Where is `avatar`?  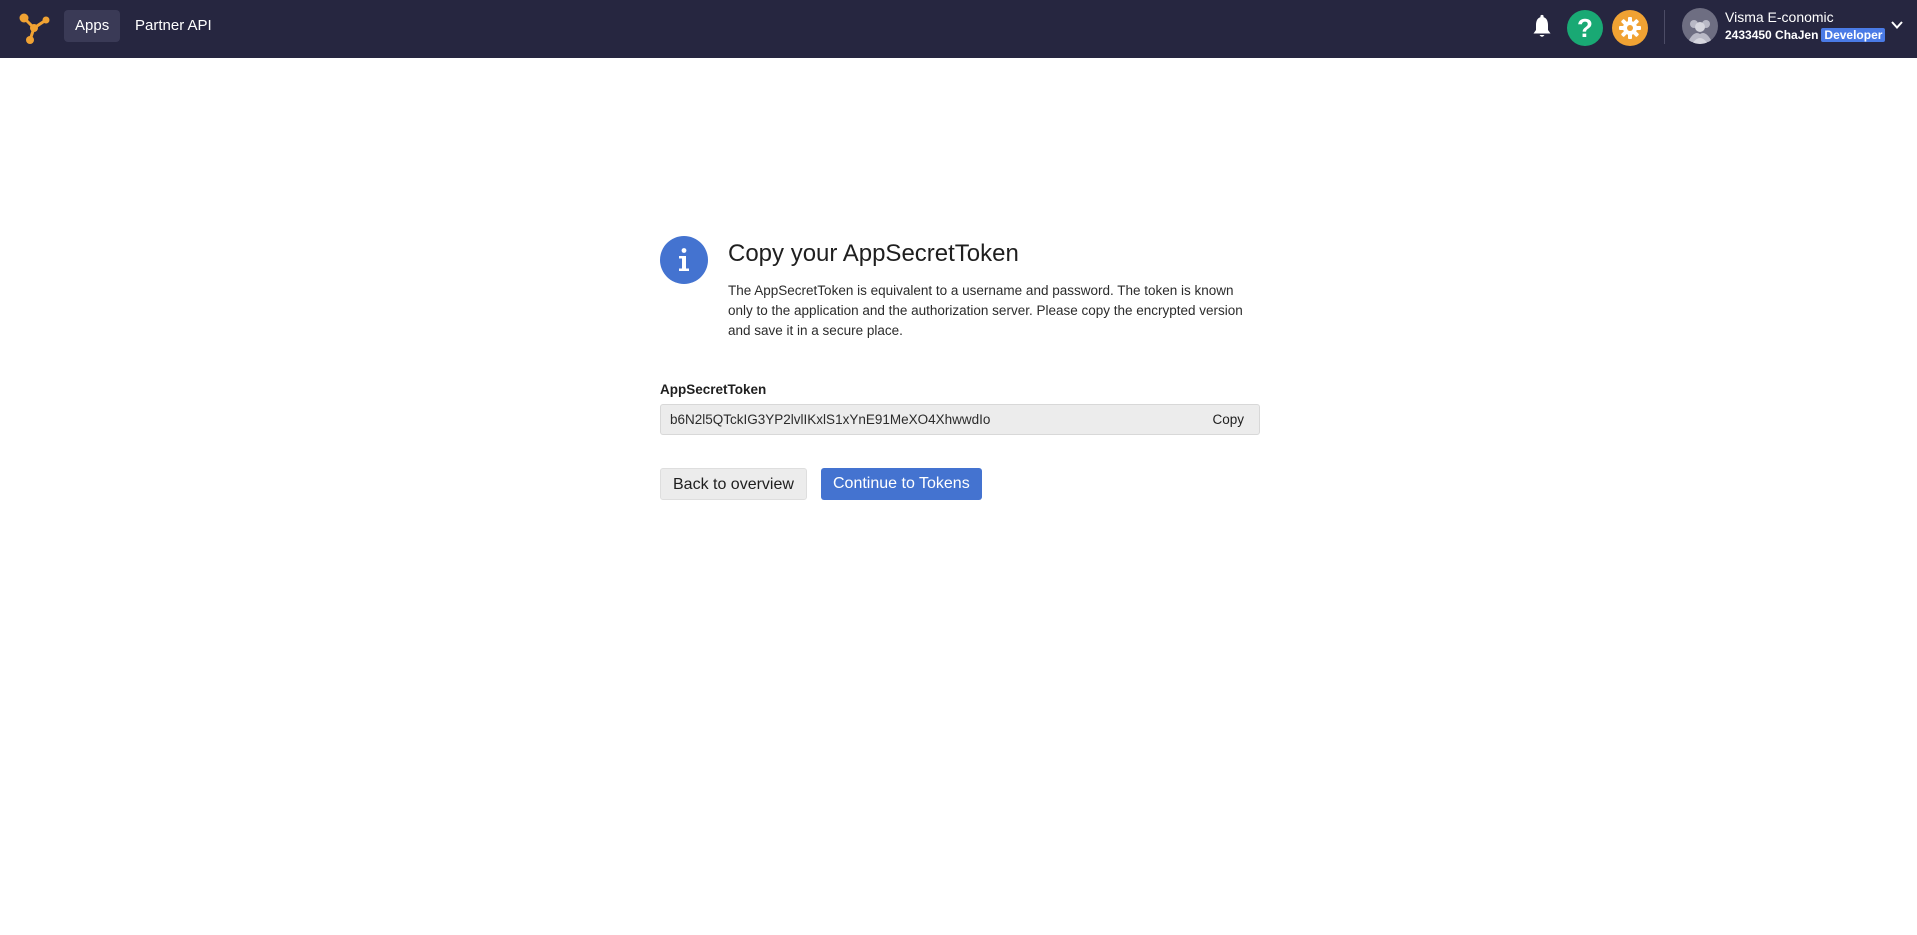 avatar is located at coordinates (1700, 26).